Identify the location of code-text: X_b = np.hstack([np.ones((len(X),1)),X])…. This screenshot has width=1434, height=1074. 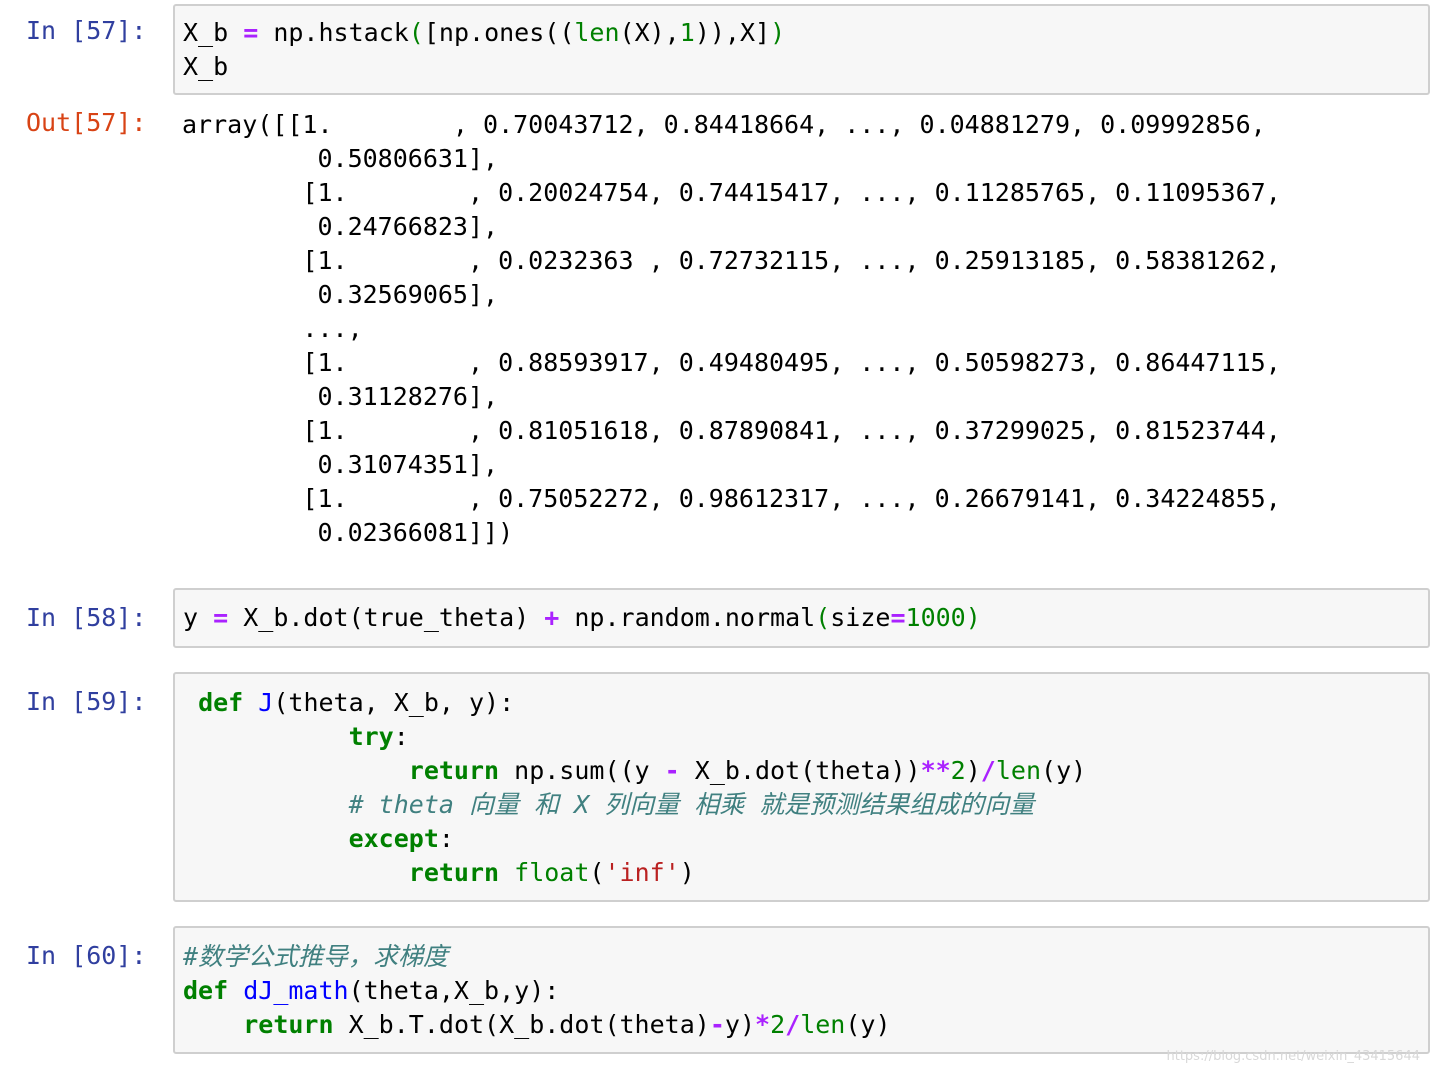
(484, 50).